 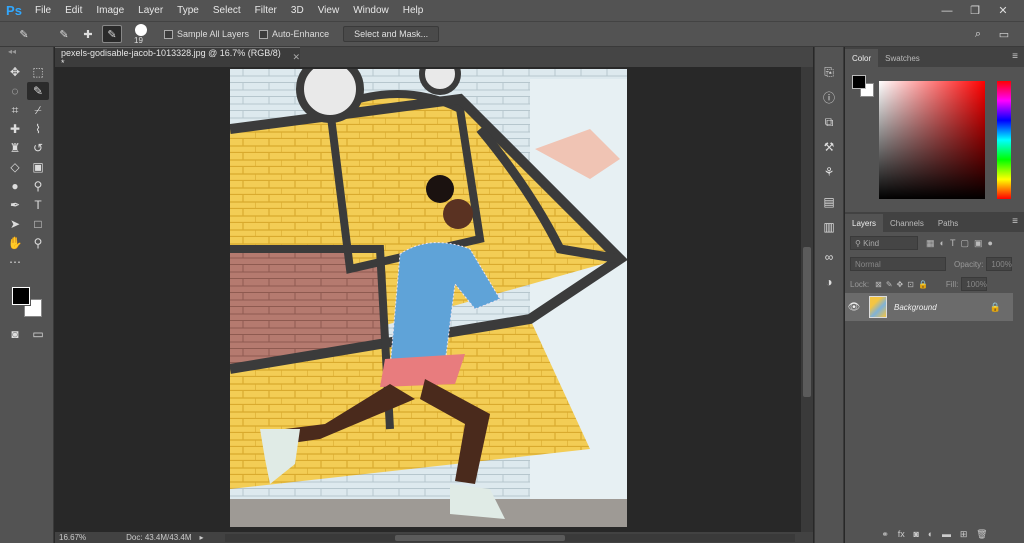 I want to click on doc-size-info: Doc: 43.4M/43.4M, so click(x=158, y=537).